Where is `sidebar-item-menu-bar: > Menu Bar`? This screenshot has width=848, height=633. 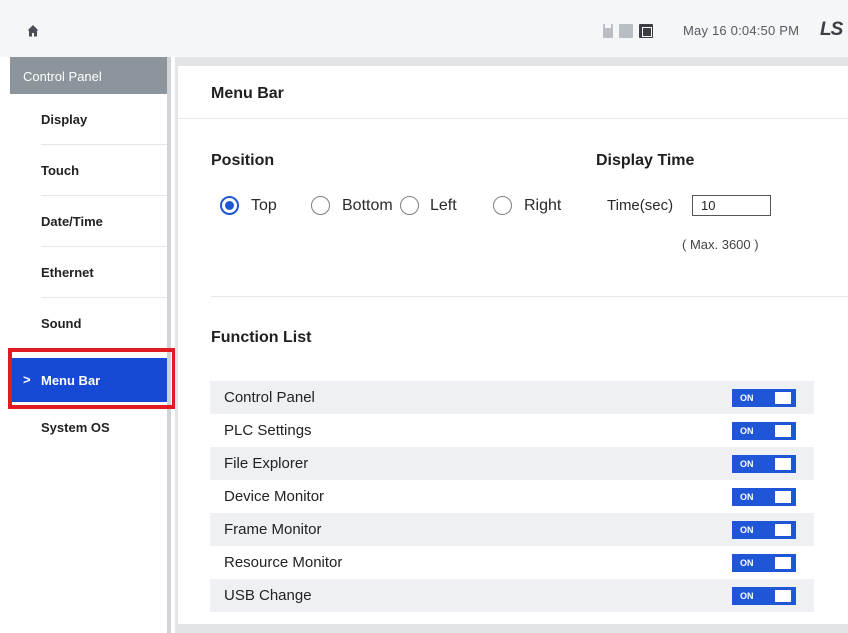
sidebar-item-menu-bar: > Menu Bar is located at coordinates (88, 380).